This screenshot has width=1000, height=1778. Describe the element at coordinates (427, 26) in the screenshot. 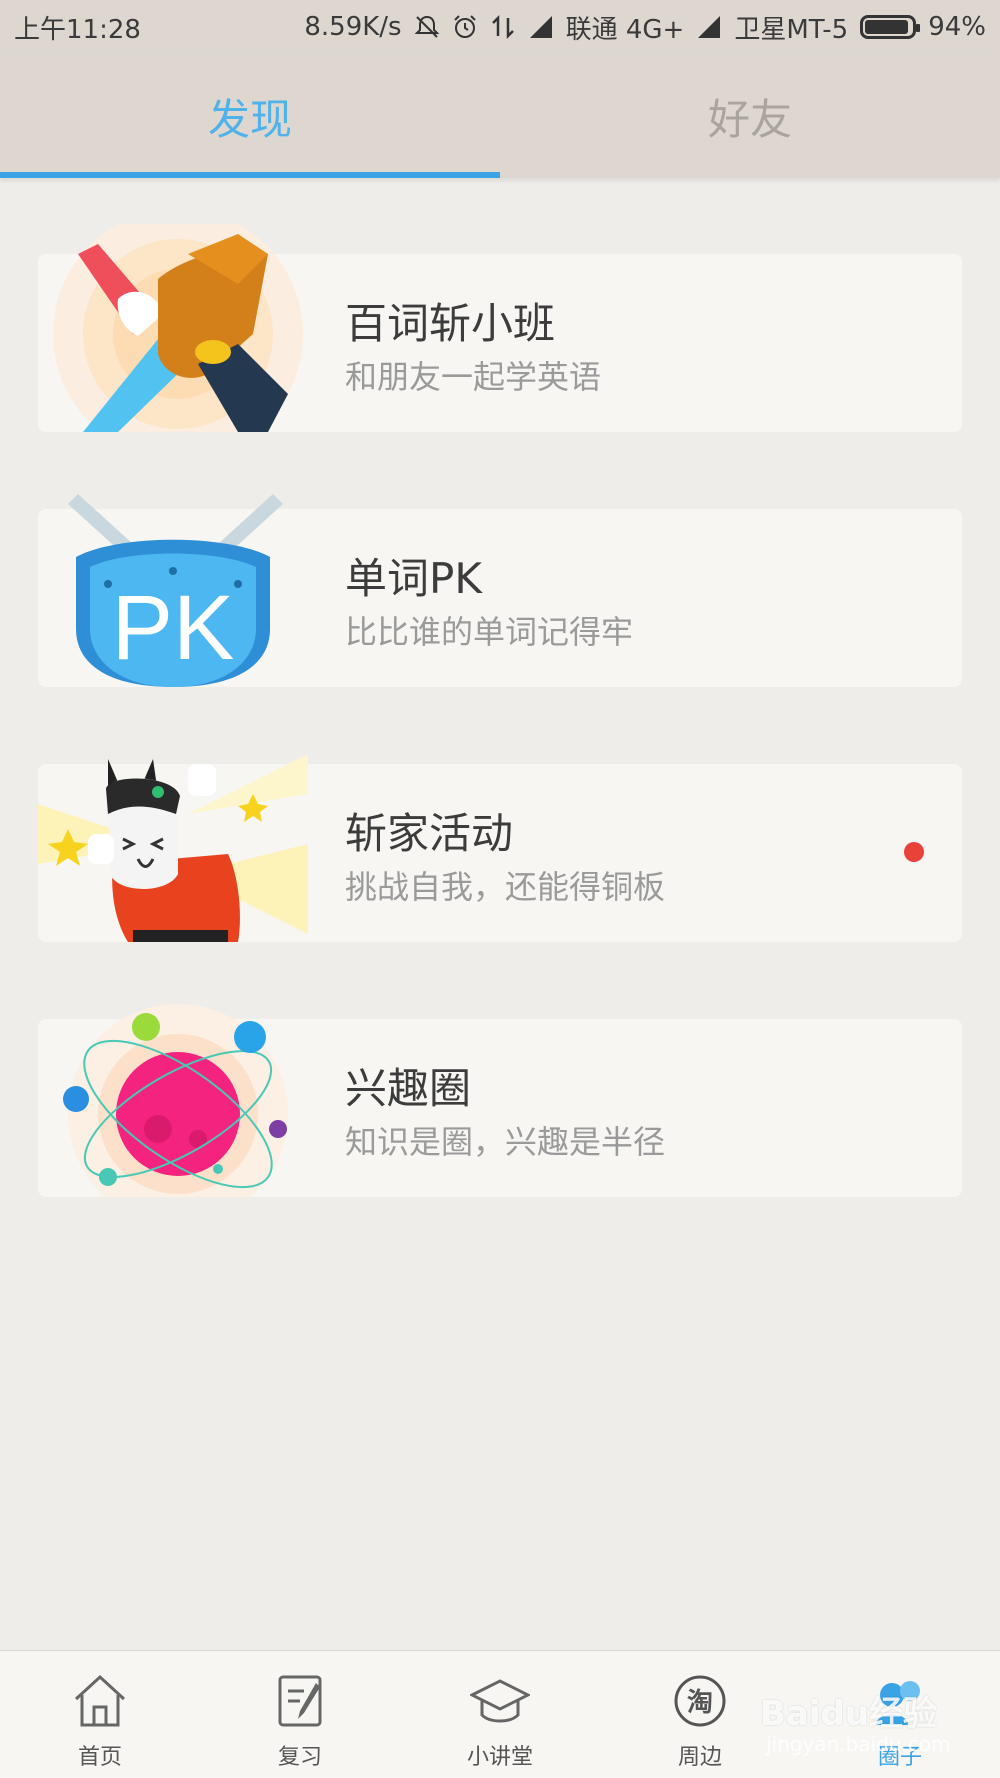

I see `mute-icon` at that location.